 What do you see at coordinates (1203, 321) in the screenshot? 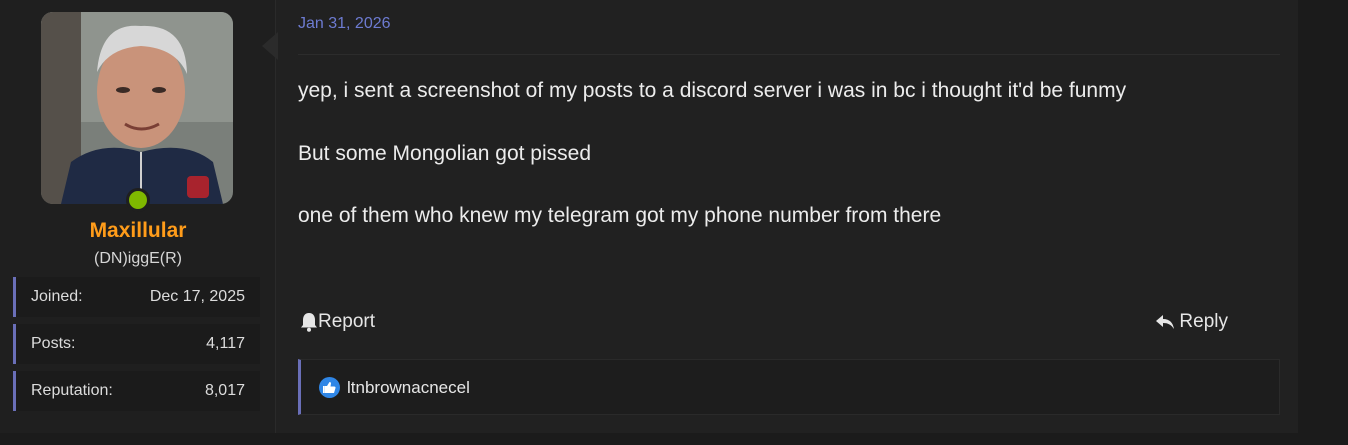
I see `reply-label: Reply` at bounding box center [1203, 321].